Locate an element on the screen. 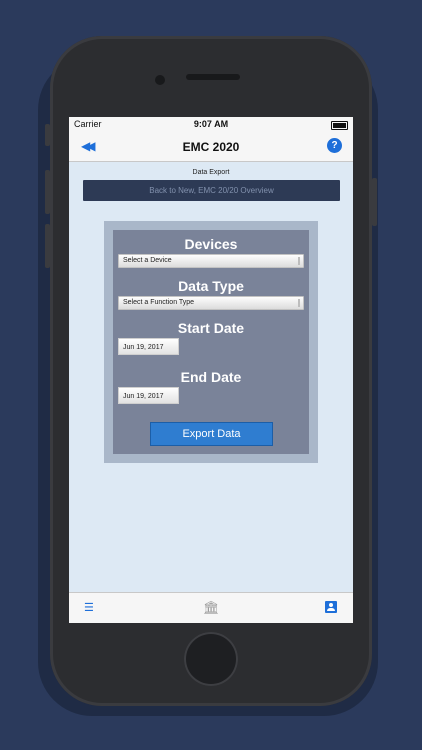 The image size is (422, 750). list-icon: ☰ is located at coordinates (89, 608).